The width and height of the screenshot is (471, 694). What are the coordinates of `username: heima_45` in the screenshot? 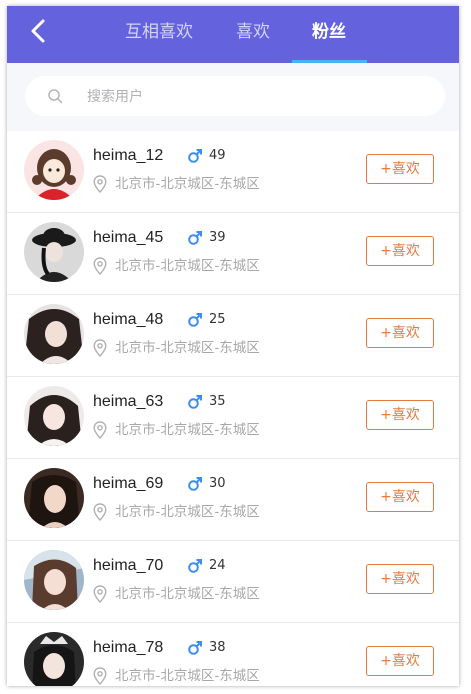 It's located at (128, 237).